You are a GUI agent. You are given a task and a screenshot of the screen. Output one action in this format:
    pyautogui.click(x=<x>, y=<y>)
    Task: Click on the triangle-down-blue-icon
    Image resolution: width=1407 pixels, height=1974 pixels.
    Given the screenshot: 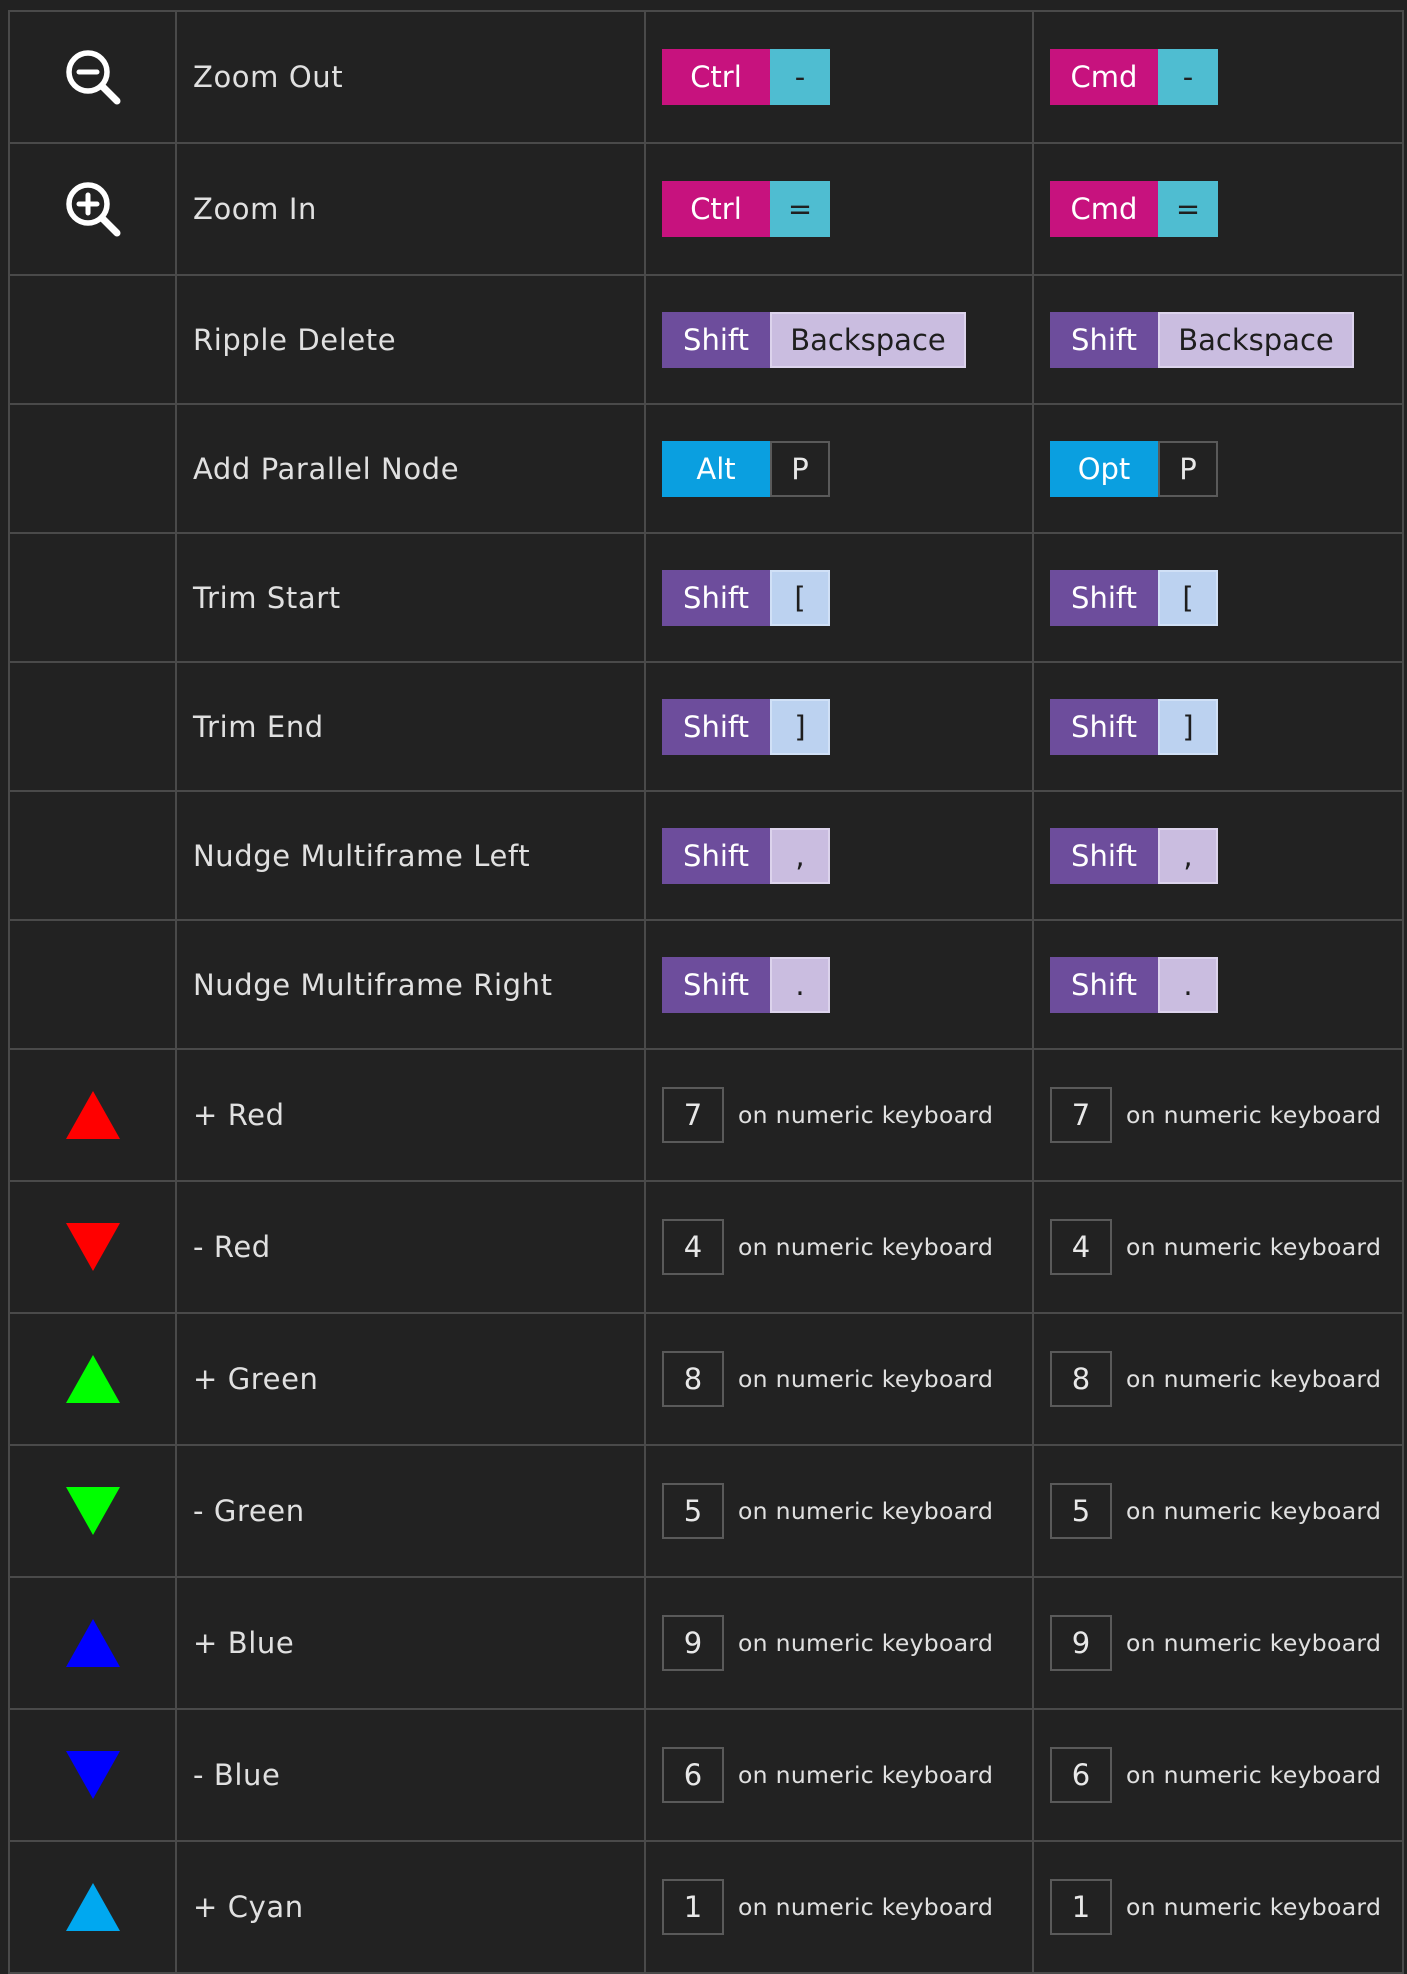 What is the action you would take?
    pyautogui.click(x=92, y=1775)
    